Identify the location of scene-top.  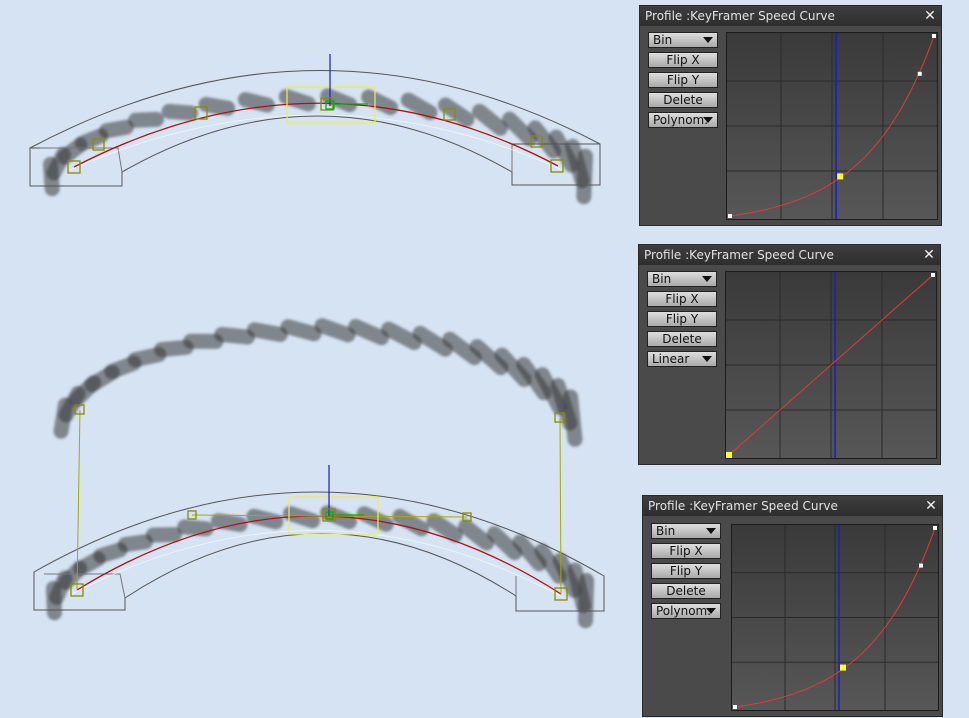
(315, 129).